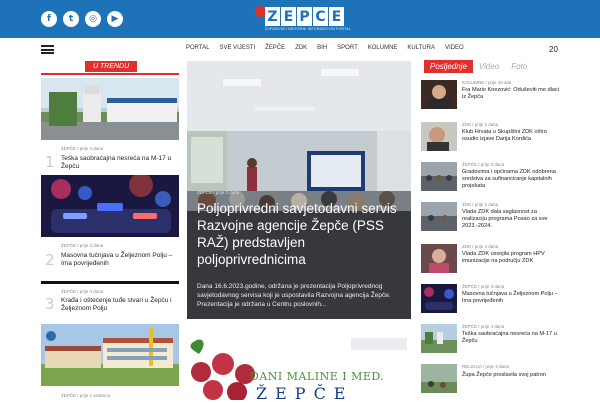  Describe the element at coordinates (272, 16) in the screenshot. I see `logo-letter: Z` at that location.